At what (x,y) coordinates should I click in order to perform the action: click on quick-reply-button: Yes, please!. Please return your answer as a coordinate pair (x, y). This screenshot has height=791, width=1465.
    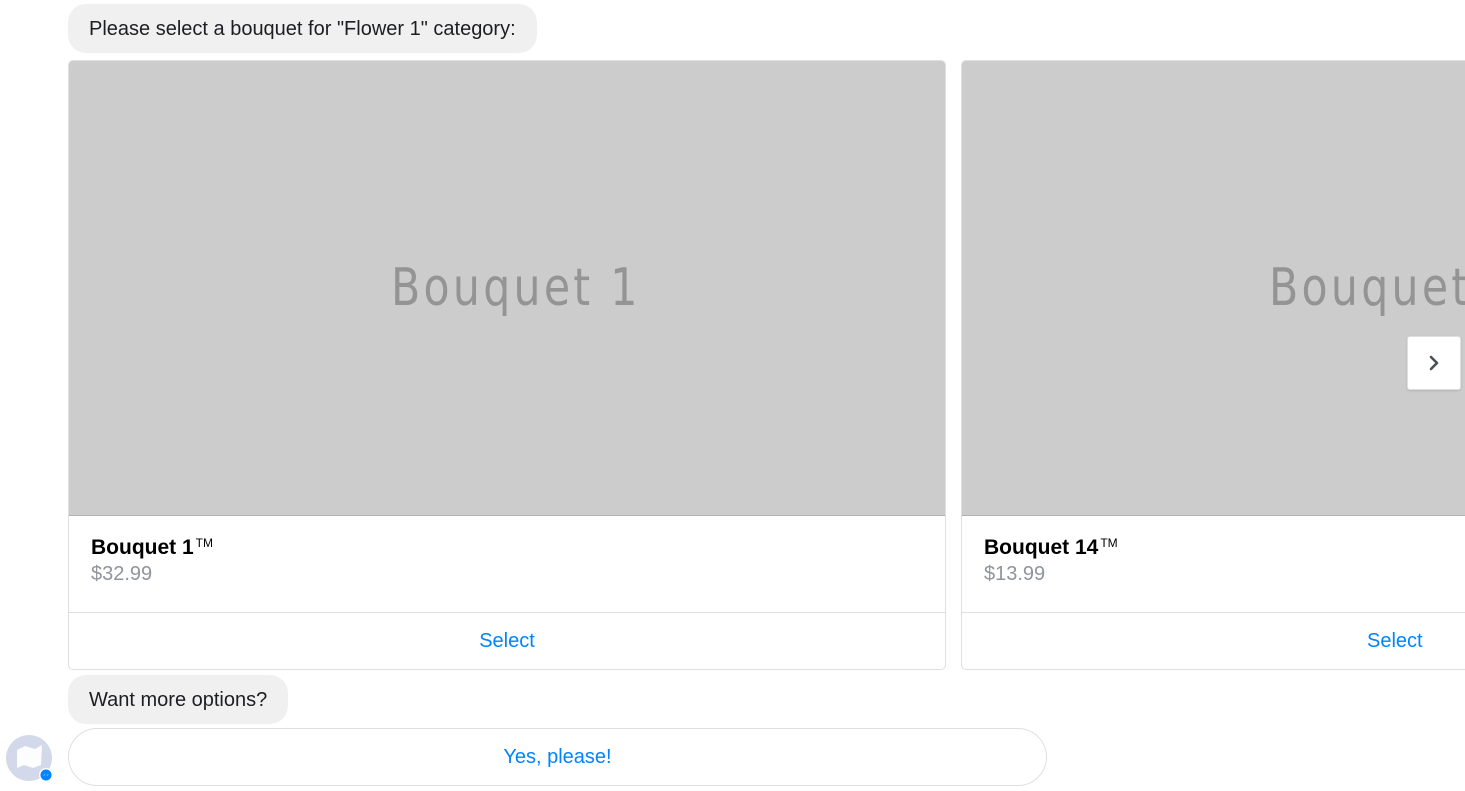
    Looking at the image, I should click on (557, 757).